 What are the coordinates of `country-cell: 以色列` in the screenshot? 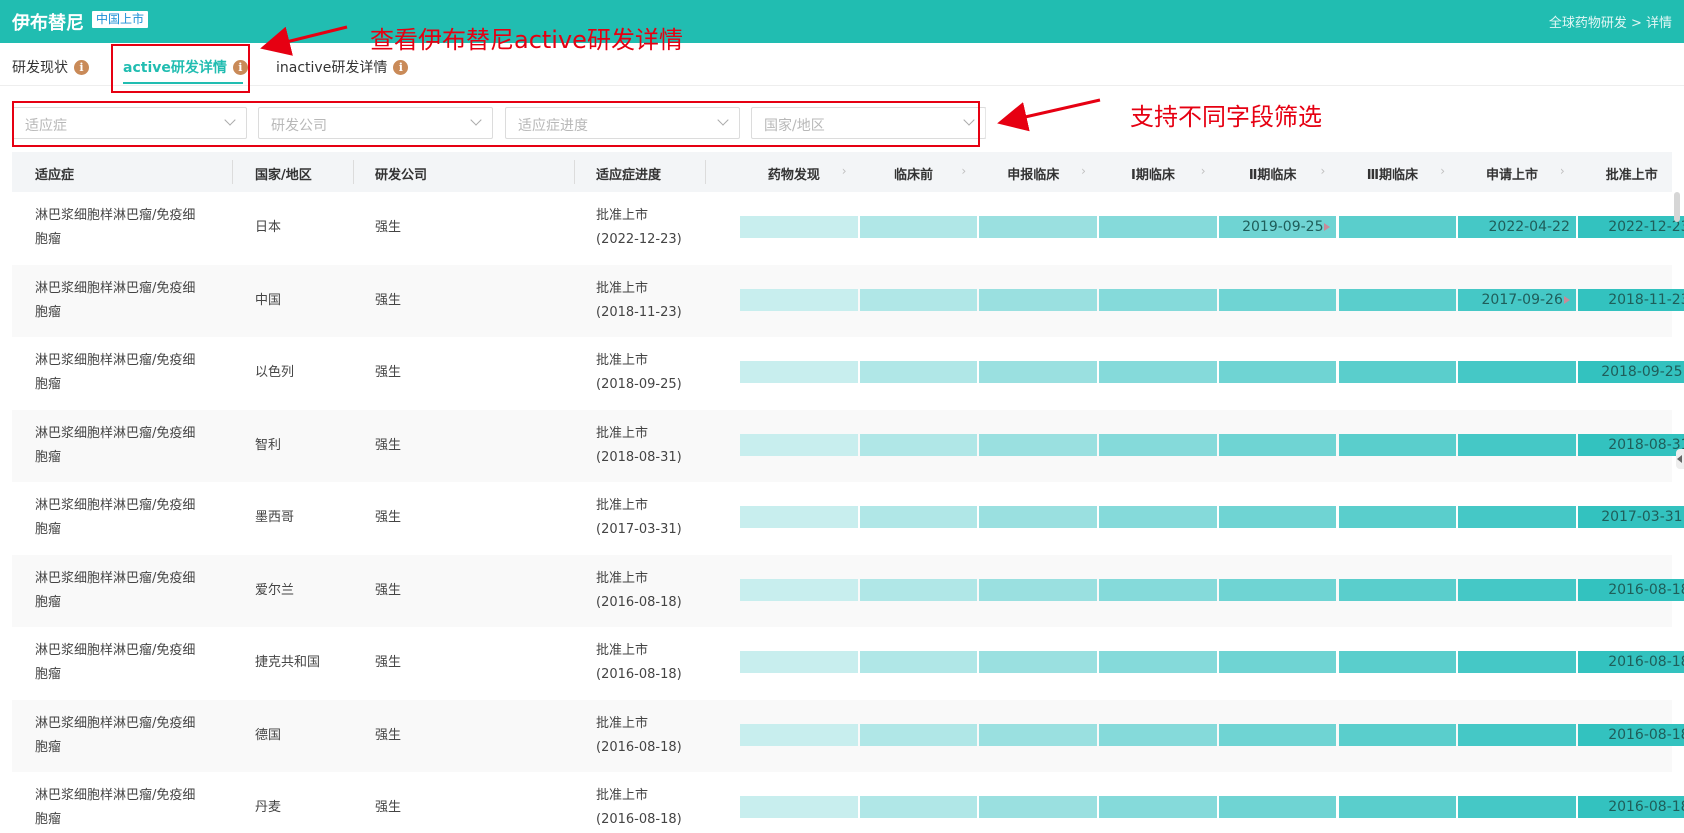 It's located at (275, 372).